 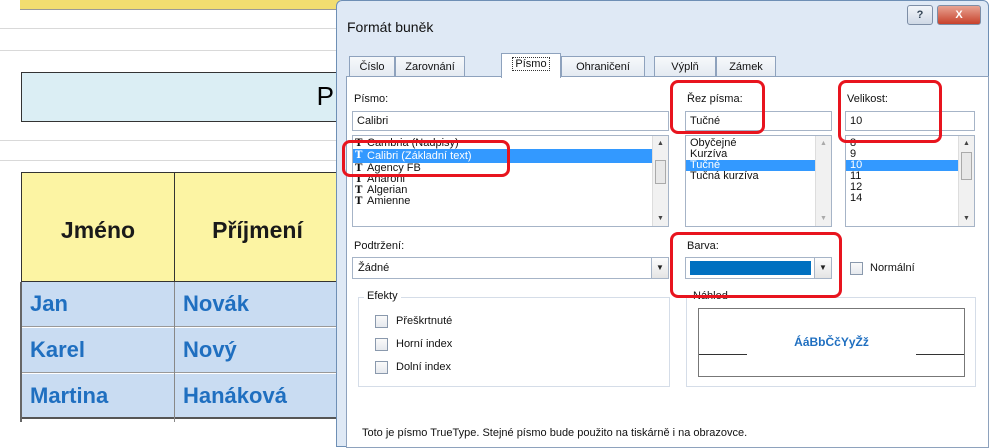 I want to click on tab-vypln: Výplň, so click(x=685, y=66).